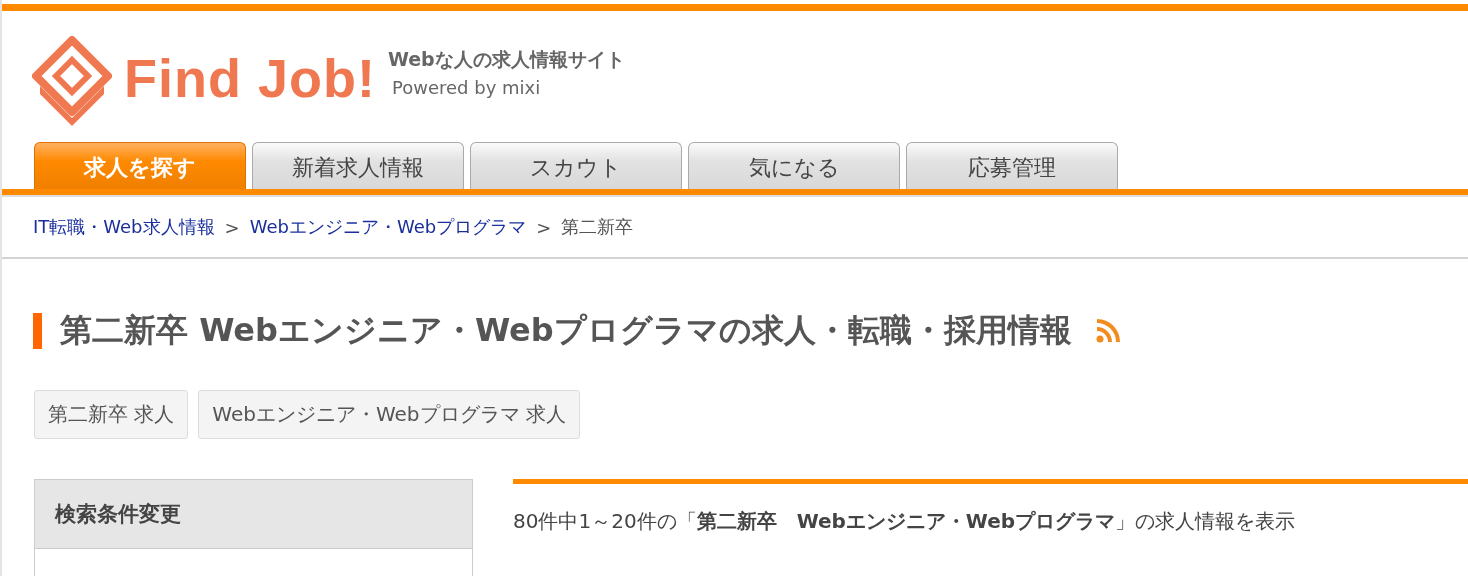 The image size is (1468, 576). Describe the element at coordinates (388, 227) in the screenshot. I see `breadcrumb-link: Webエンジニア・Webプログラマ` at that location.